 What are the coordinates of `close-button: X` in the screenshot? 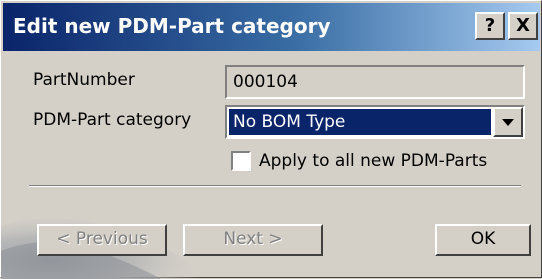 It's located at (523, 26).